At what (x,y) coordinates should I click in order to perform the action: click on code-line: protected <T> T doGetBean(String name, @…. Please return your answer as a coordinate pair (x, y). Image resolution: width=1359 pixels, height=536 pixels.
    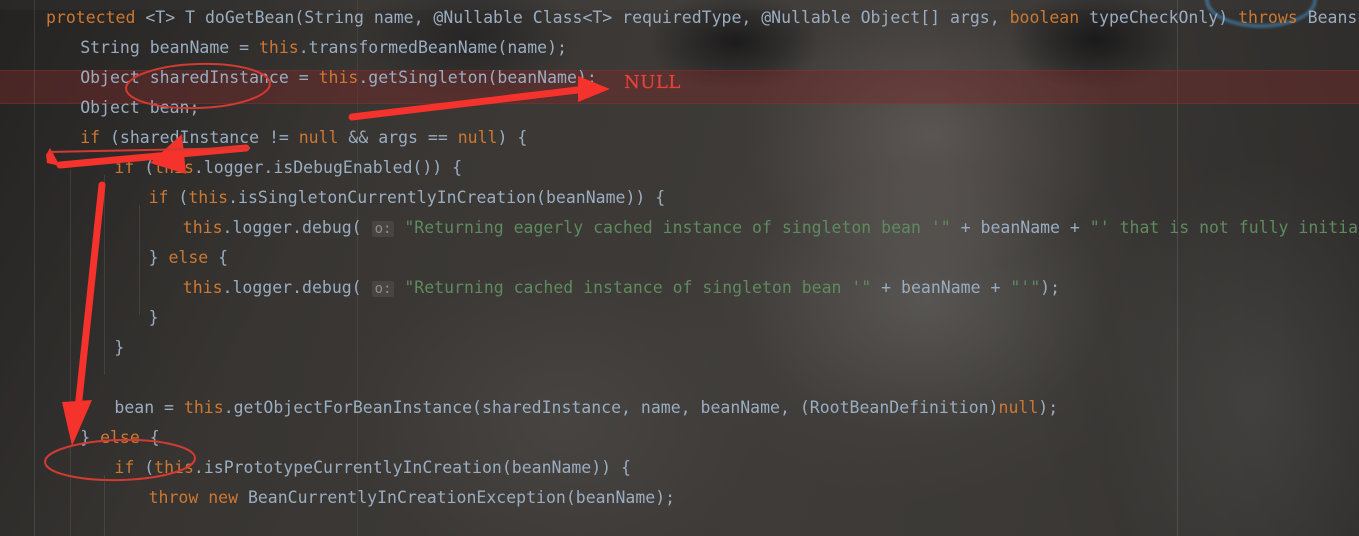
    Looking at the image, I should click on (702, 18).